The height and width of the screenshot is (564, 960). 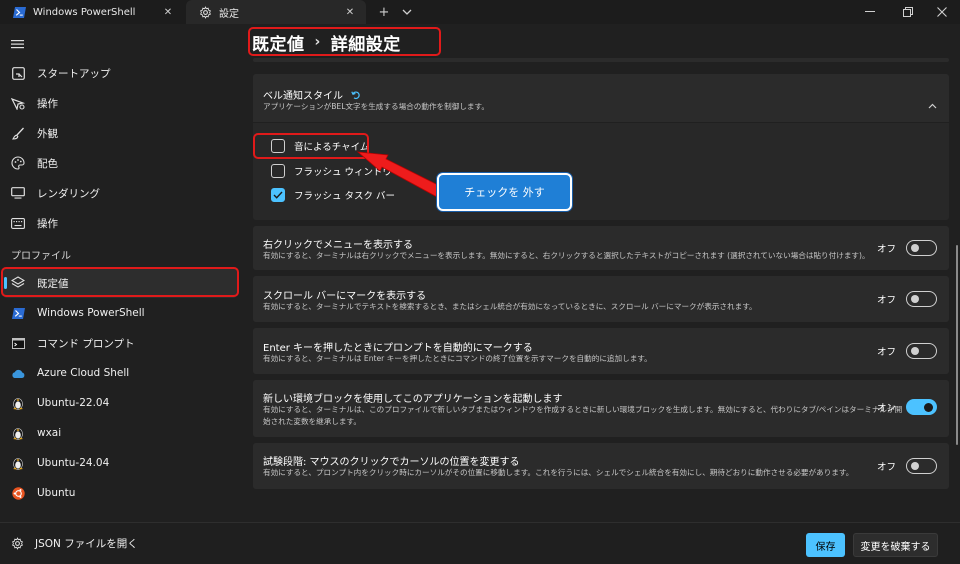 What do you see at coordinates (480, 543) in the screenshot?
I see `footer-bar: JSON ファイルを開く 保存 変更を破棄する` at bounding box center [480, 543].